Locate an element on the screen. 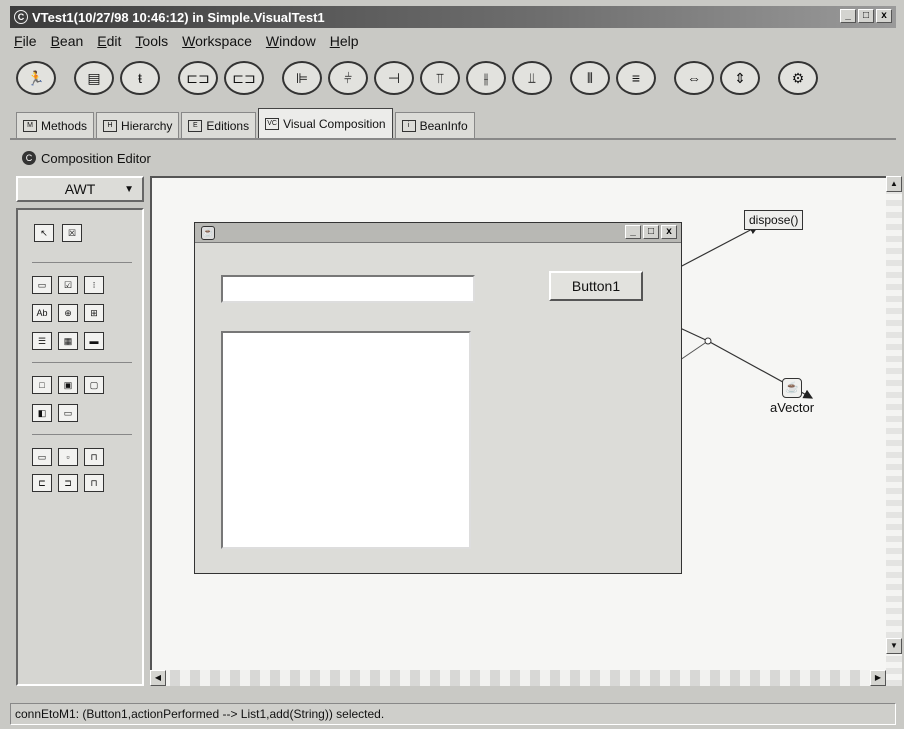  vector-bean-icon: ☕ is located at coordinates (792, 388).